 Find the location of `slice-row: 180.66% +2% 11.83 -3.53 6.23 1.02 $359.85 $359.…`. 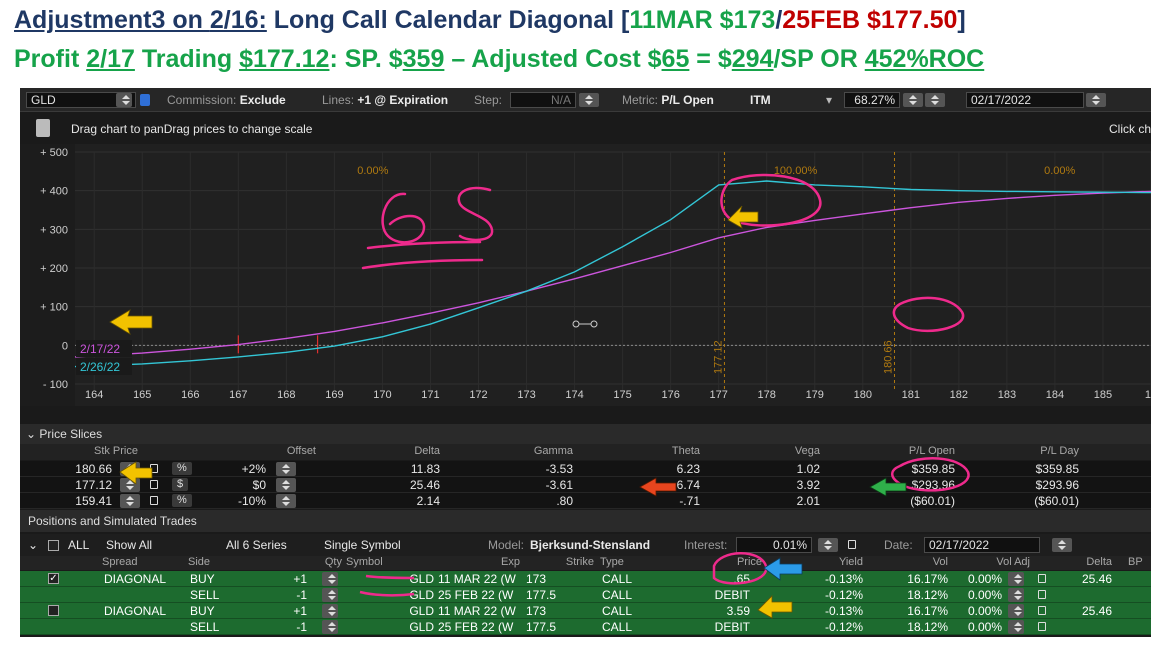

slice-row: 180.66% +2% 11.83 -3.53 6.23 1.02 $359.85 $359.… is located at coordinates (585, 469).